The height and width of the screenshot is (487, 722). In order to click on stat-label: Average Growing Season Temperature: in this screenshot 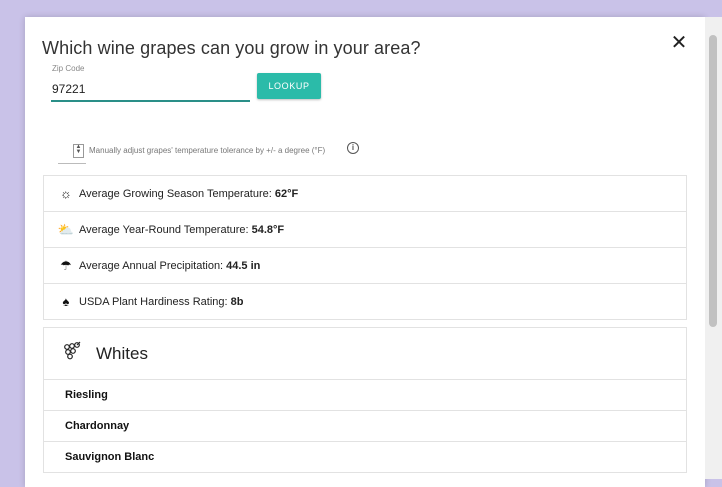, I will do `click(175, 193)`.